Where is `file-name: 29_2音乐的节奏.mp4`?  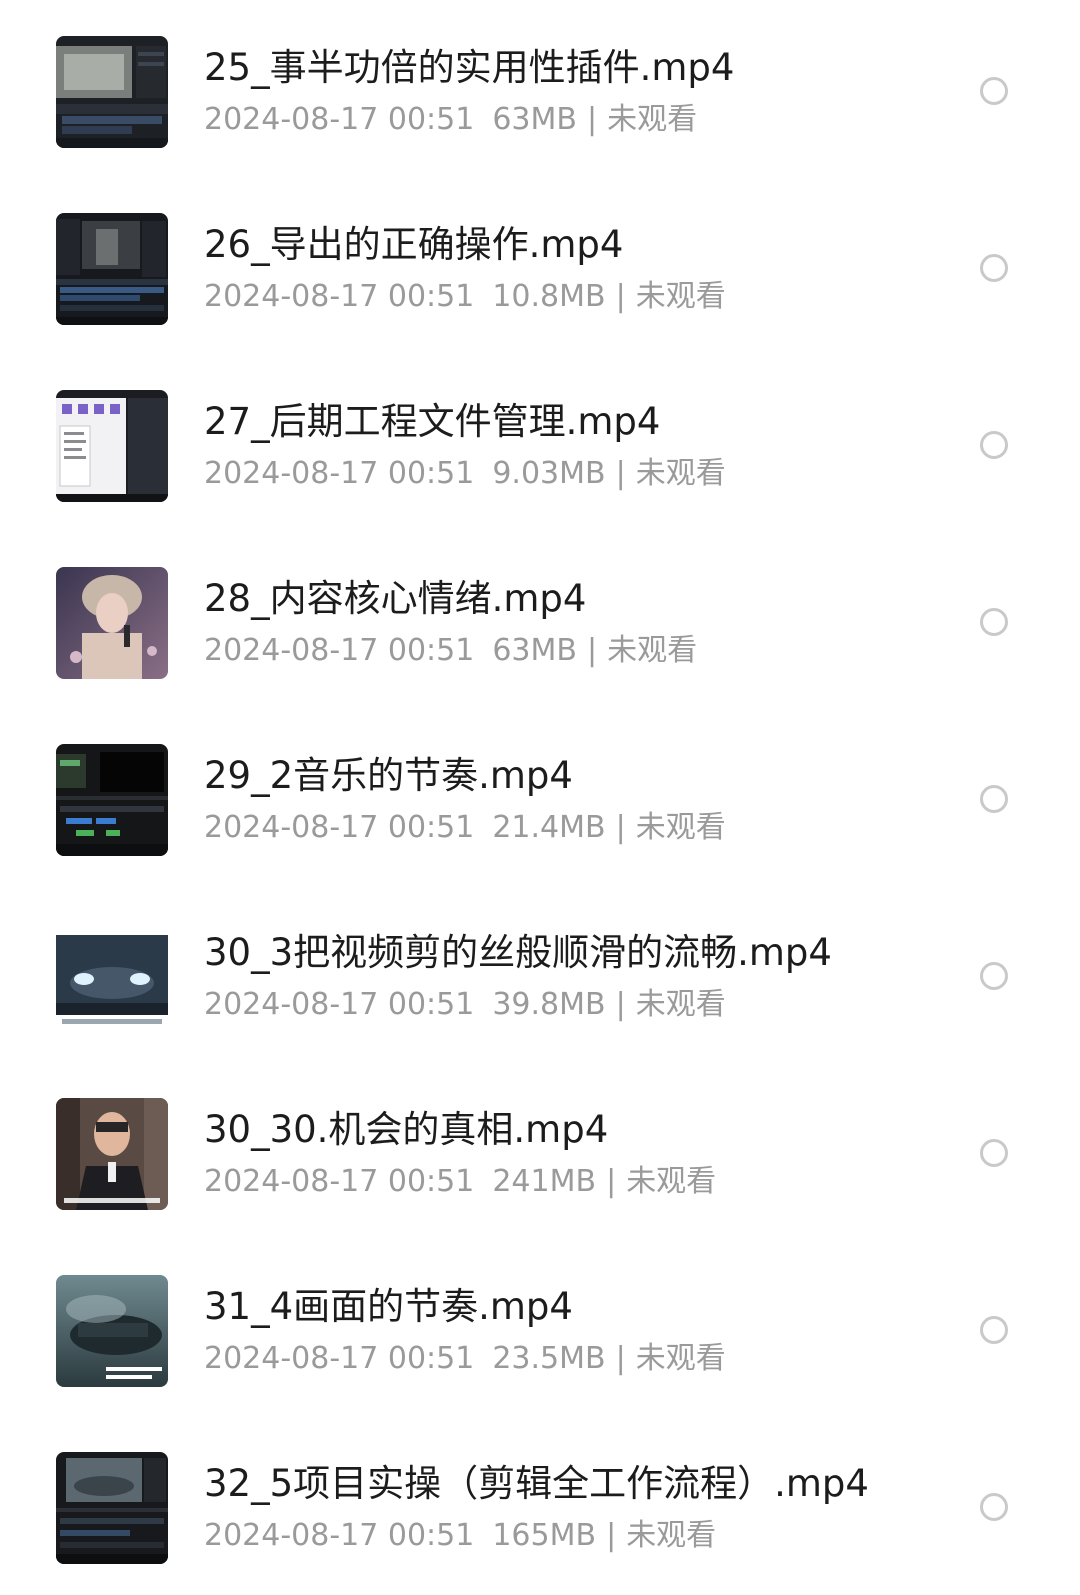 file-name: 29_2音乐的节奏.mp4 is located at coordinates (388, 775).